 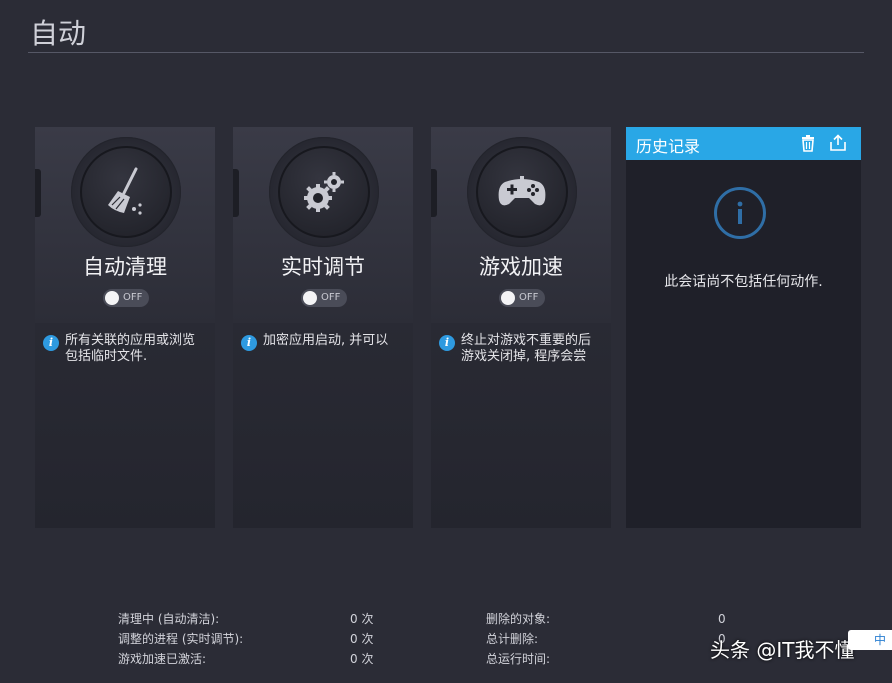 I want to click on stat-row: 清理中 (自动清洁): 0 次, so click(x=248, y=621).